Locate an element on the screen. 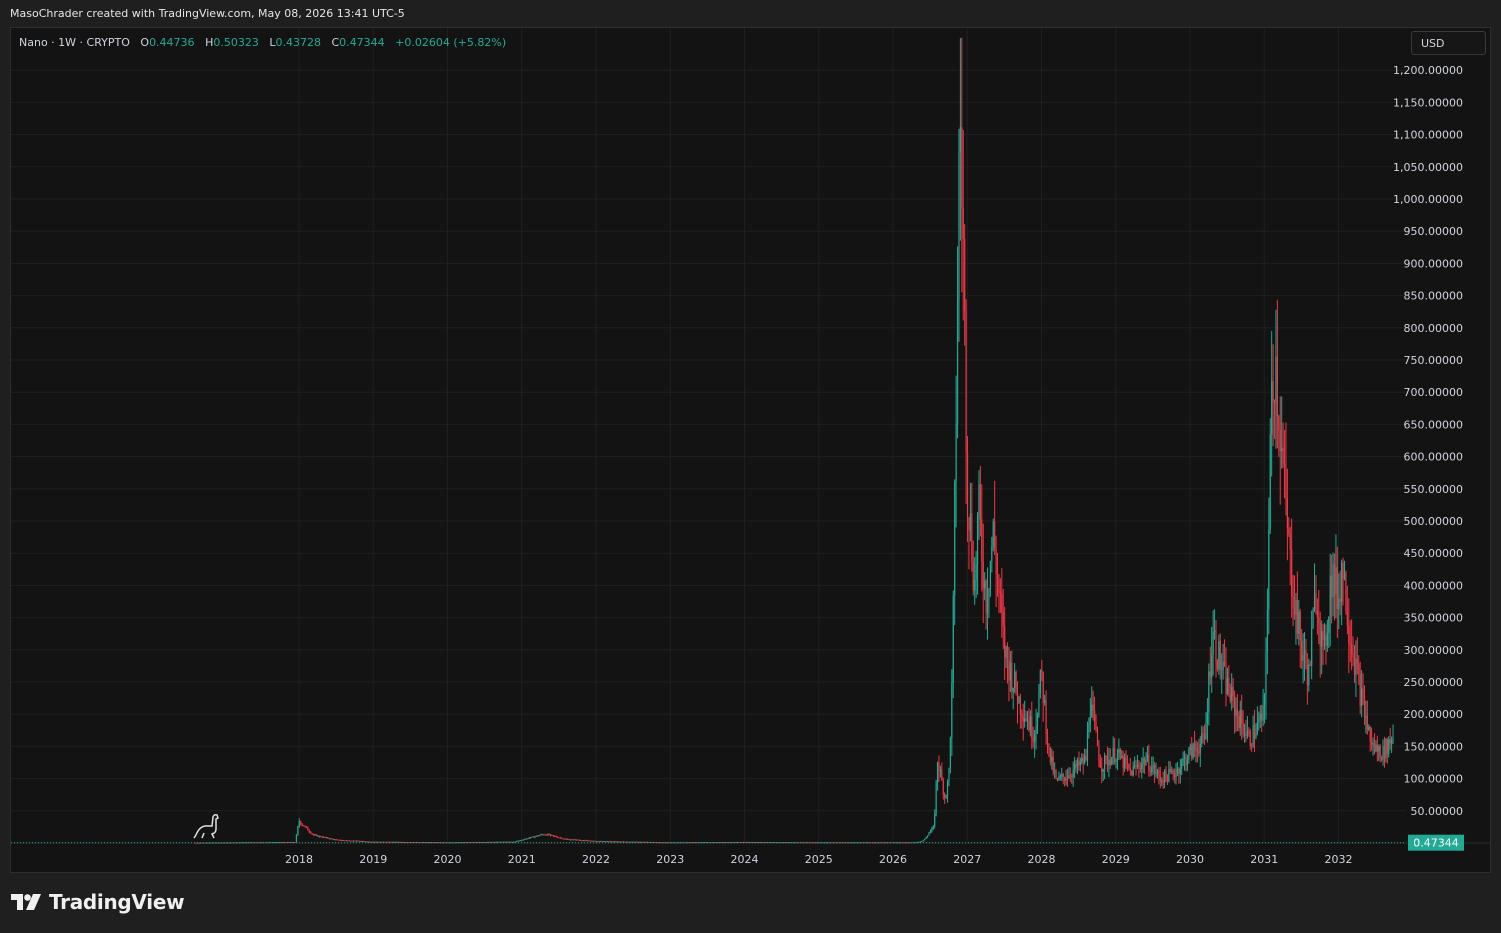  y-tick-label: 500.00000 is located at coordinates (1434, 521).